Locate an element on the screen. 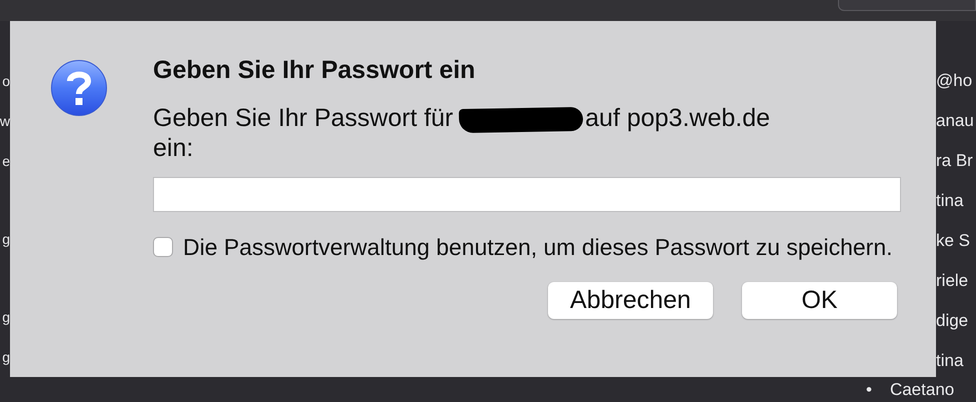  toolbar-field is located at coordinates (907, 5).